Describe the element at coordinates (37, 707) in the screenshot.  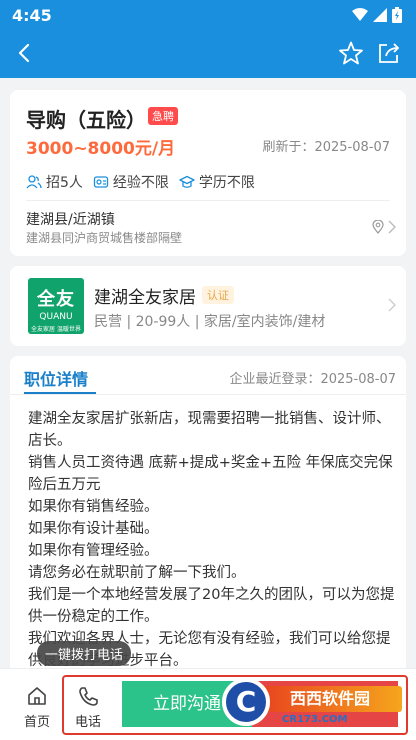
I see `home-button: 首页` at that location.